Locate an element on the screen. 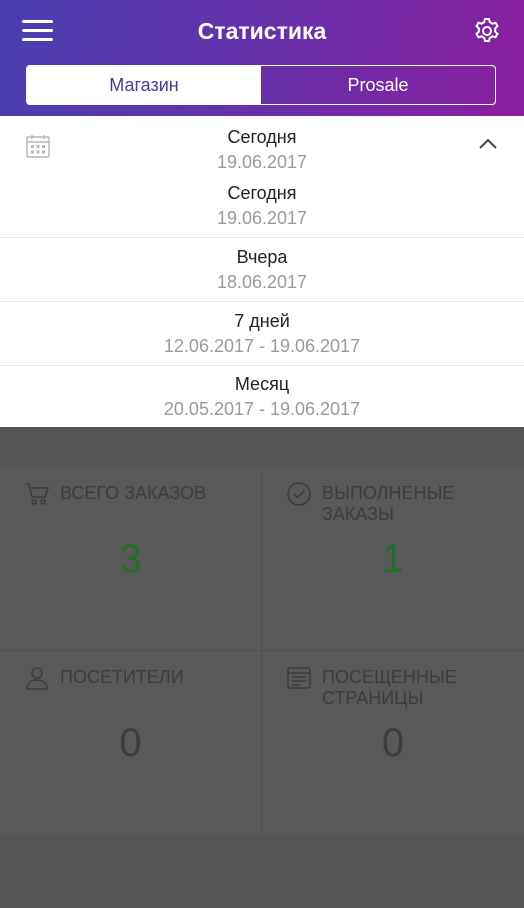  option-date: 12.06.2017 - 19.06.2017 is located at coordinates (262, 346).